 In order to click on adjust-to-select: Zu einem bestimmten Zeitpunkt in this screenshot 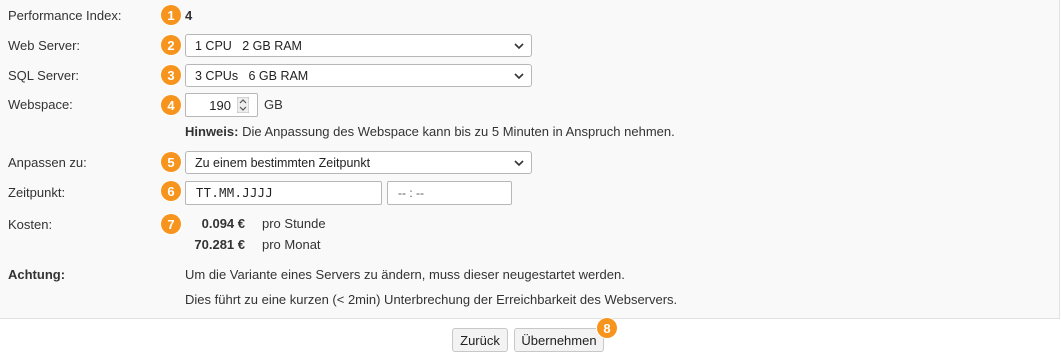, I will do `click(358, 162)`.